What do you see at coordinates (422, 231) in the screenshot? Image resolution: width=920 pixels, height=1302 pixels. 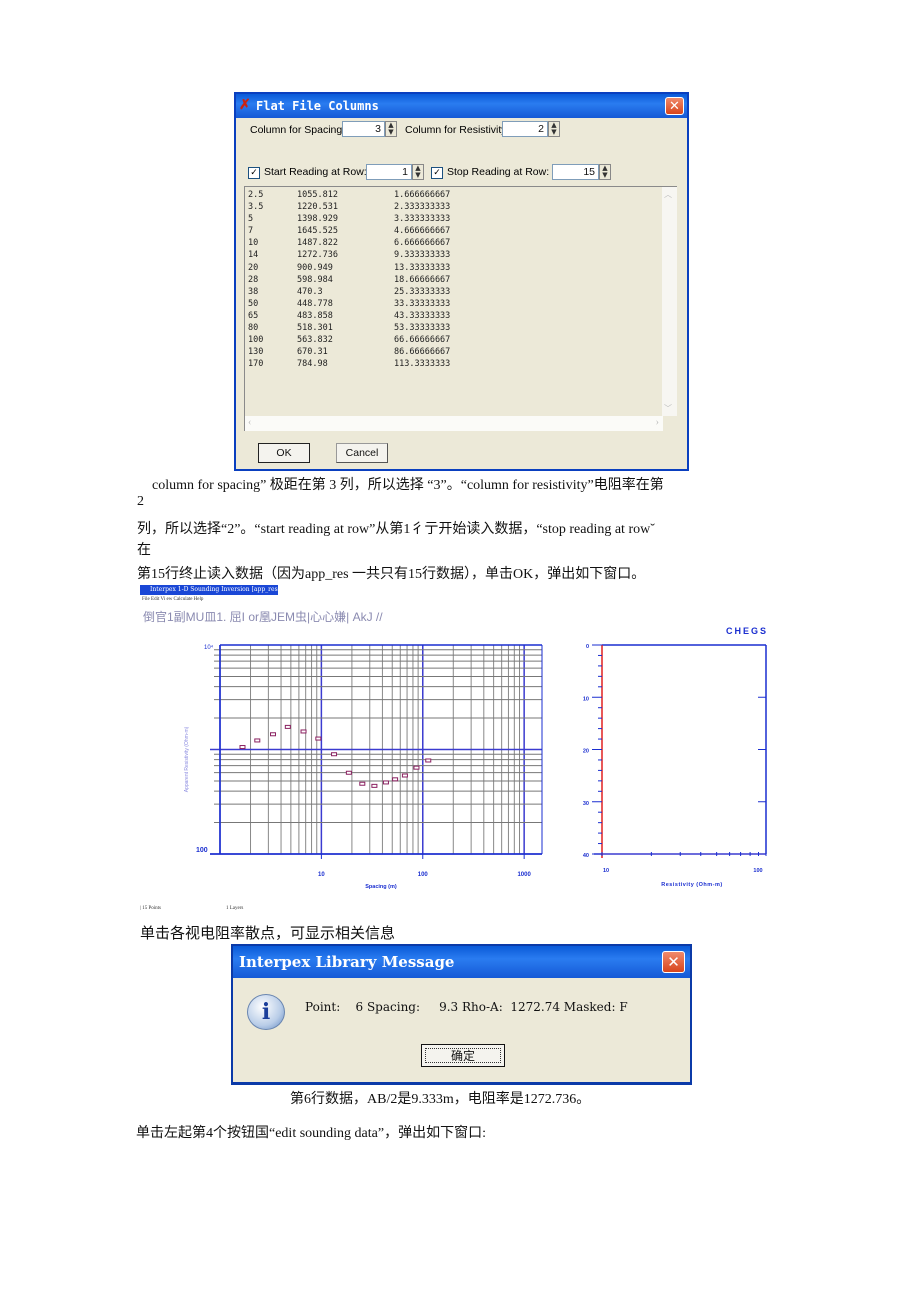 I see `data-cell: 4.666666667` at bounding box center [422, 231].